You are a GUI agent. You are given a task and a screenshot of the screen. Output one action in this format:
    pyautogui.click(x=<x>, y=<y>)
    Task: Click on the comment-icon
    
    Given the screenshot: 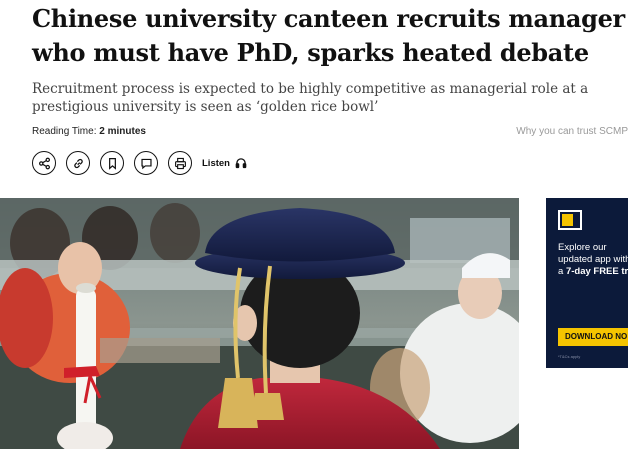 What is the action you would take?
    pyautogui.click(x=146, y=163)
    